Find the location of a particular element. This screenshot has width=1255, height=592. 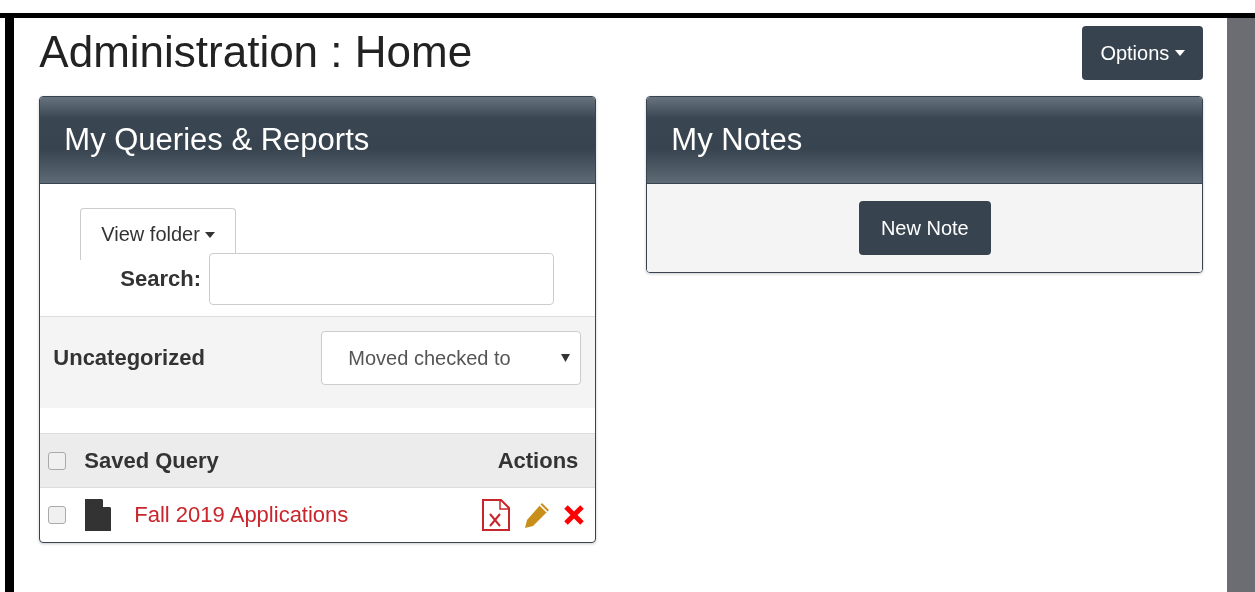

column-header: Actions is located at coordinates (538, 460).